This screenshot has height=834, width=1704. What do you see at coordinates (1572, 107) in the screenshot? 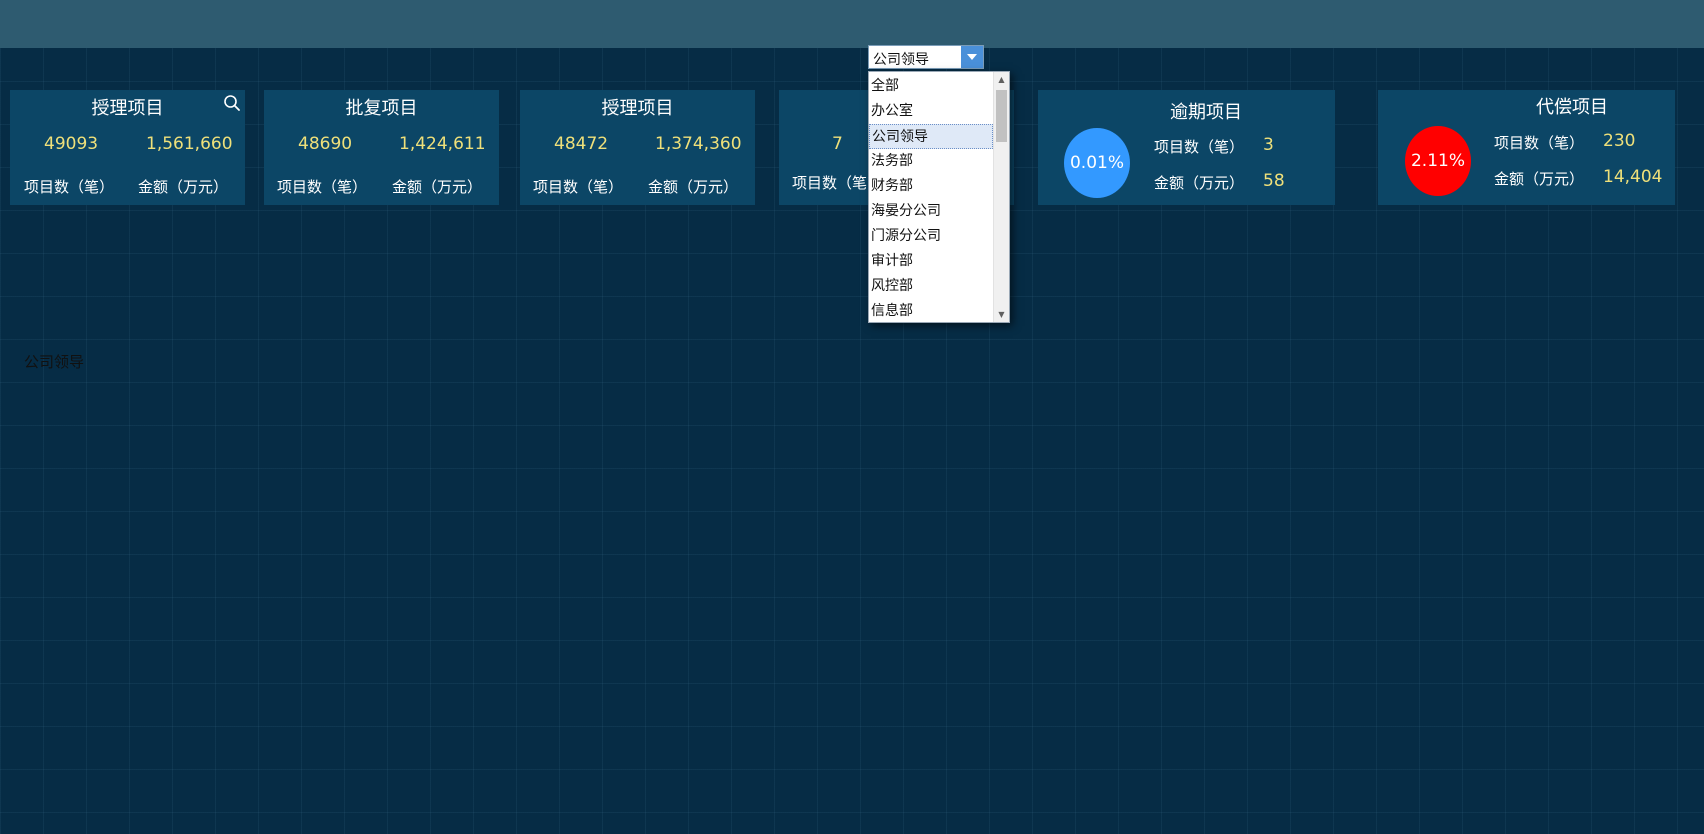
I see `card-title: 代偿项目` at bounding box center [1572, 107].